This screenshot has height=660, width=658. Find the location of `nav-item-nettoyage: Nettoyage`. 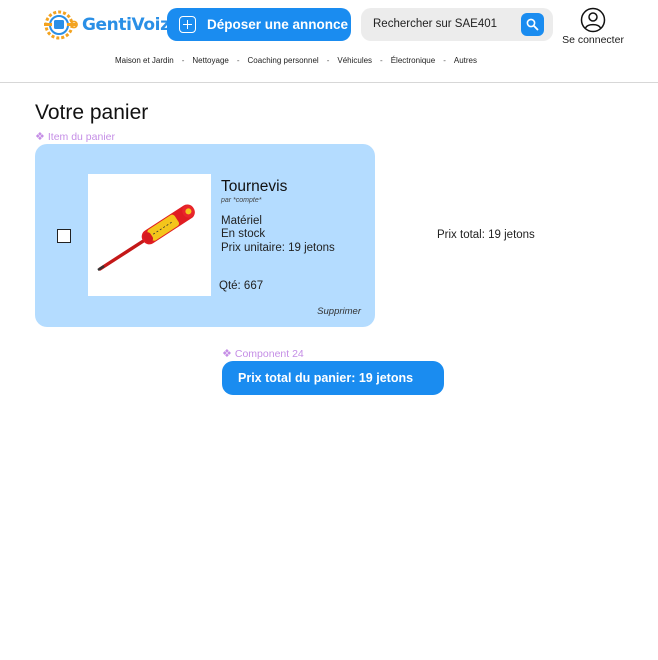

nav-item-nettoyage: Nettoyage is located at coordinates (210, 60).